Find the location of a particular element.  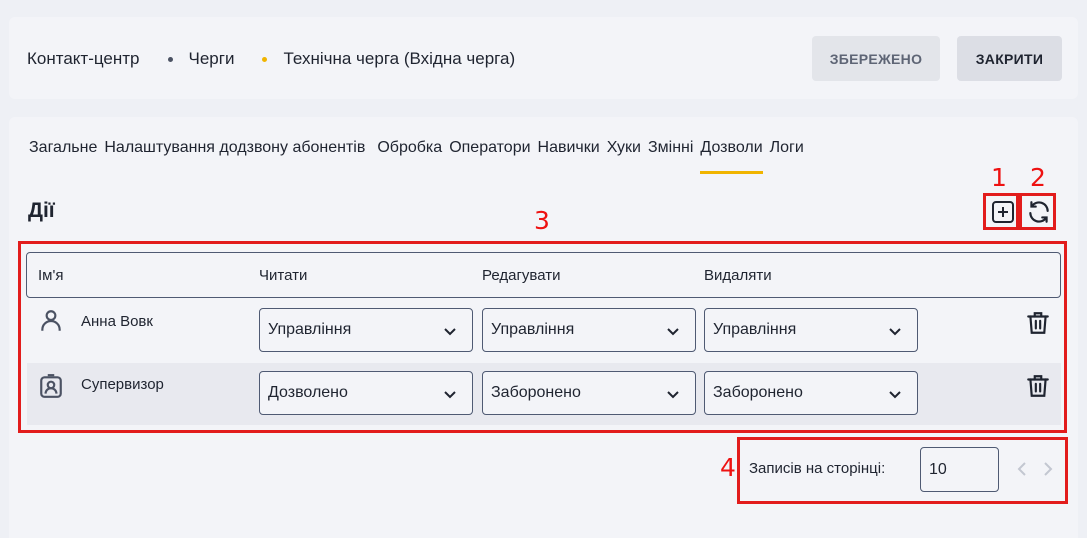

refresh-button is located at coordinates (1039, 212).